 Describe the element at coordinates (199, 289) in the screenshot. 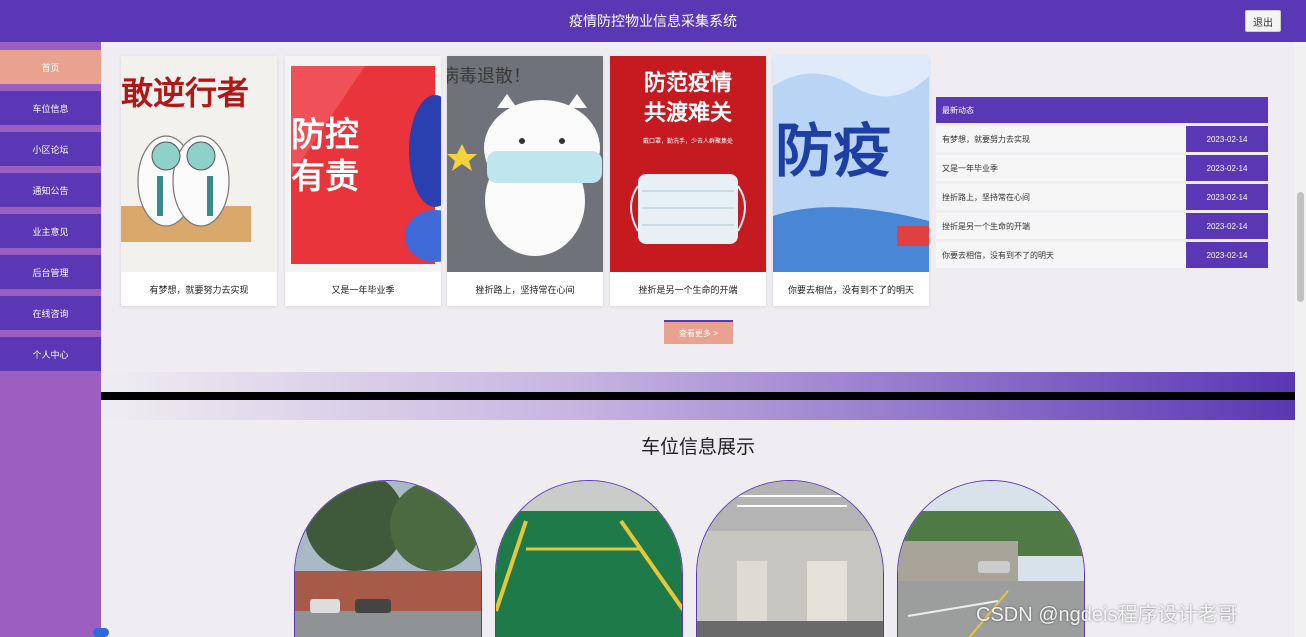

I see `card-caption: 有梦想，就要努力去实现` at that location.